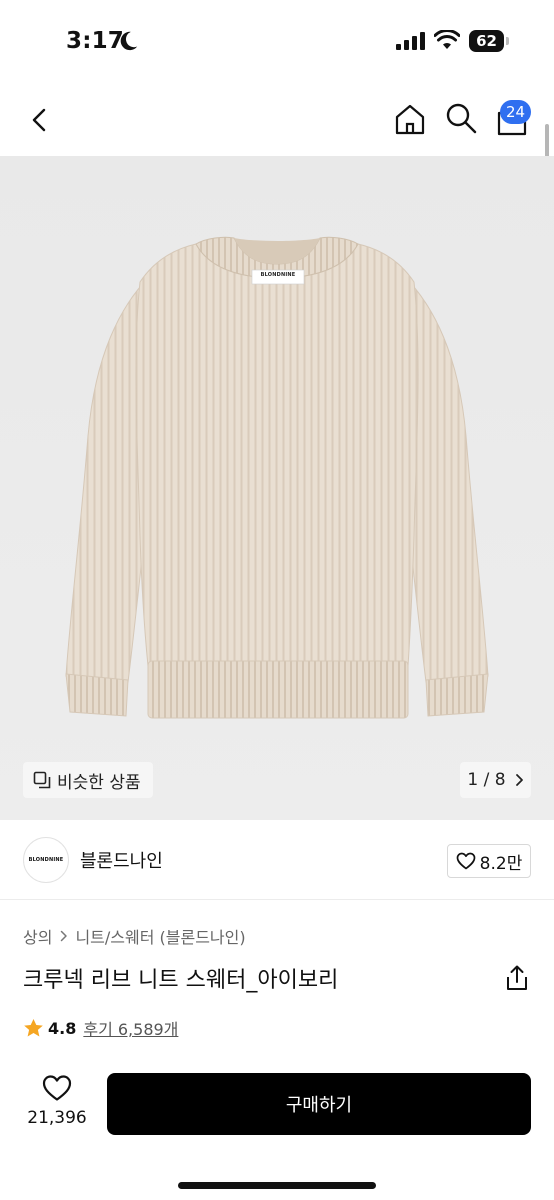  What do you see at coordinates (501, 863) in the screenshot?
I see `brand-like-count: 8.2만` at bounding box center [501, 863].